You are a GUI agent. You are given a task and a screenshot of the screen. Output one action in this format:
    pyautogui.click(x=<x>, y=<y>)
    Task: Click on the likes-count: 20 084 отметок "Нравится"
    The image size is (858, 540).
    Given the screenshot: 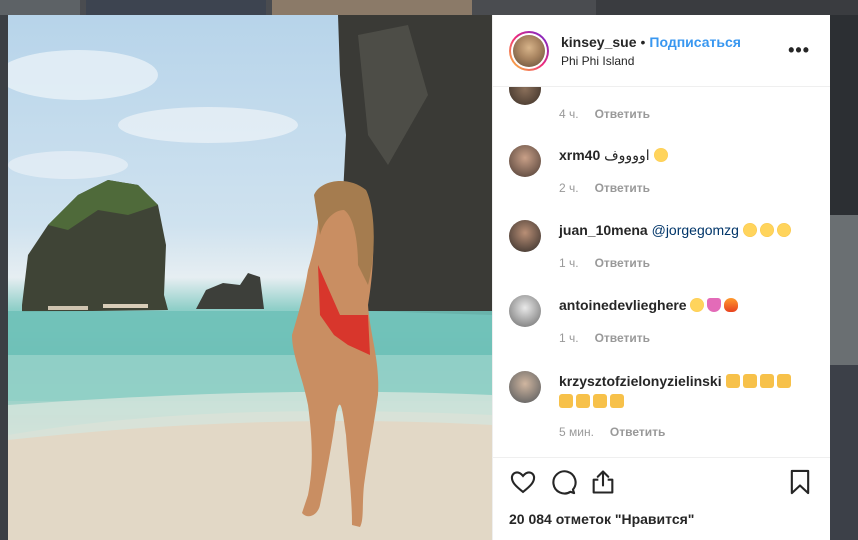 What is the action you would take?
    pyautogui.click(x=601, y=519)
    